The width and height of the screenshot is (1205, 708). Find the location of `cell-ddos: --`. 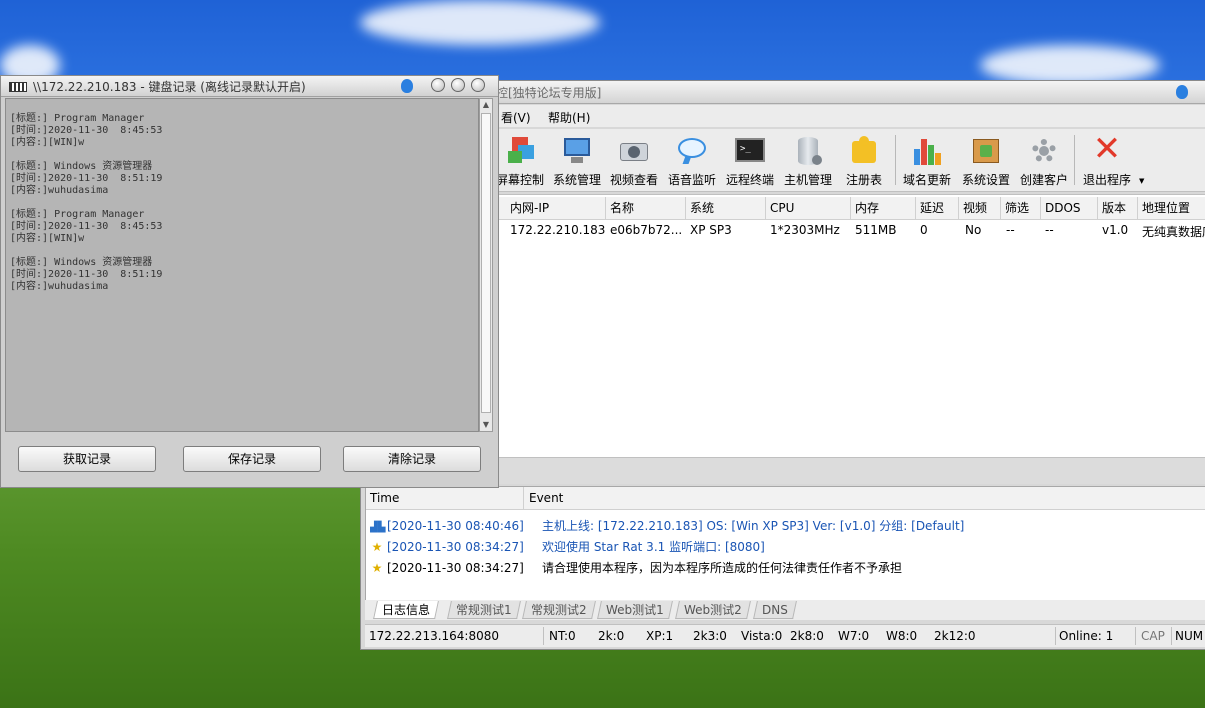

cell-ddos: -- is located at coordinates (1049, 230).